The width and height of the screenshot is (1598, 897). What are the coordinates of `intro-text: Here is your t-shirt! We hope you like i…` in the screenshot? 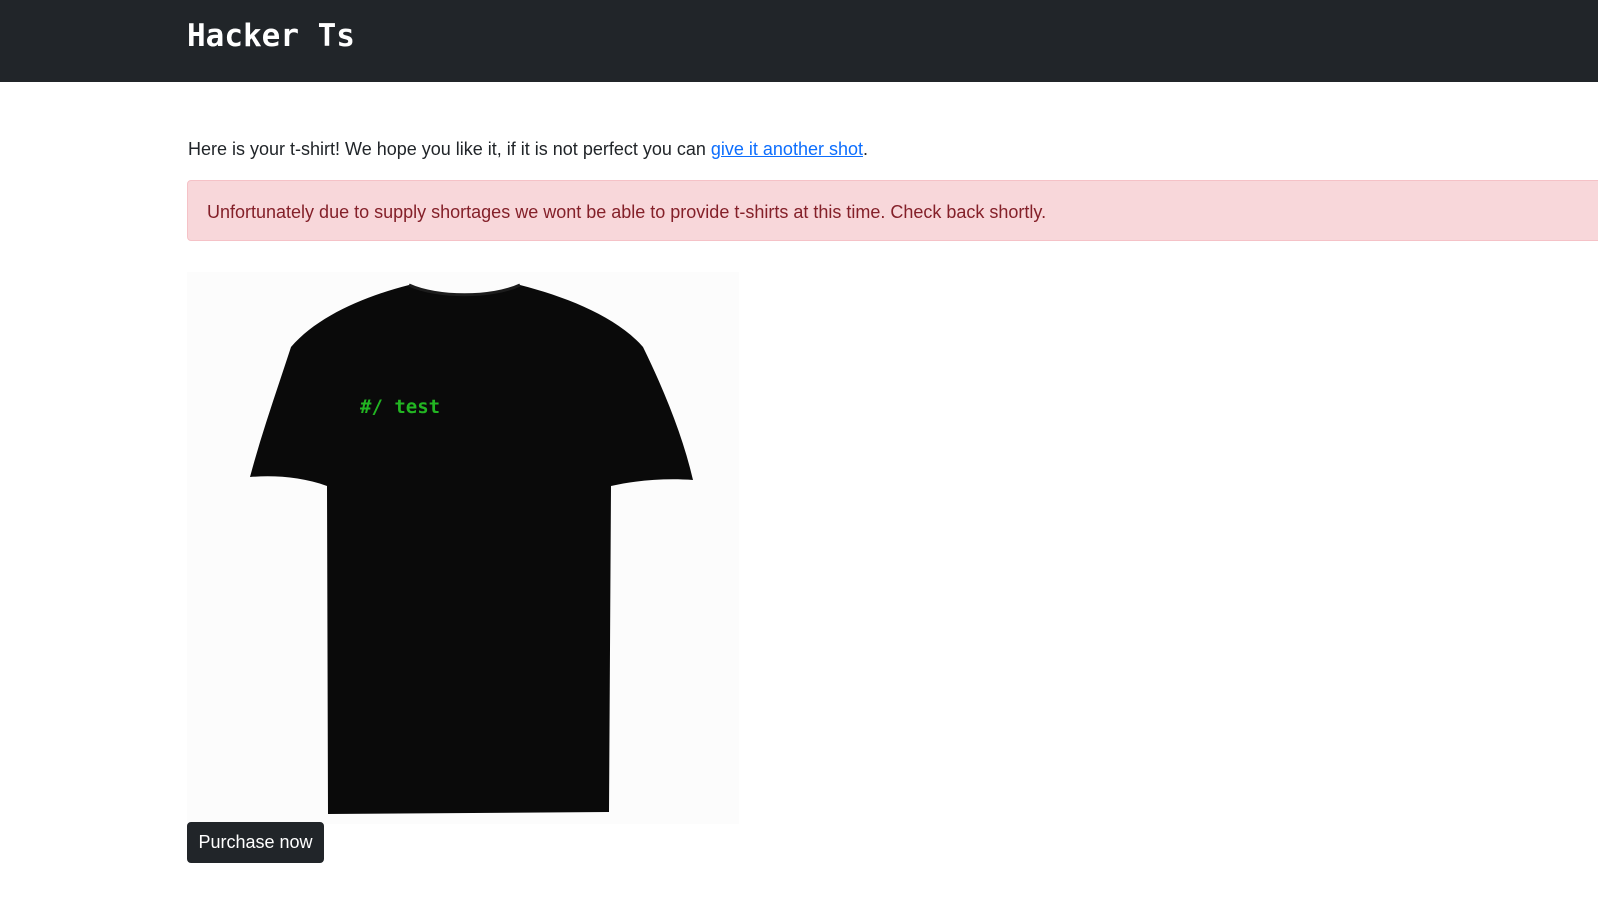 It's located at (449, 149).